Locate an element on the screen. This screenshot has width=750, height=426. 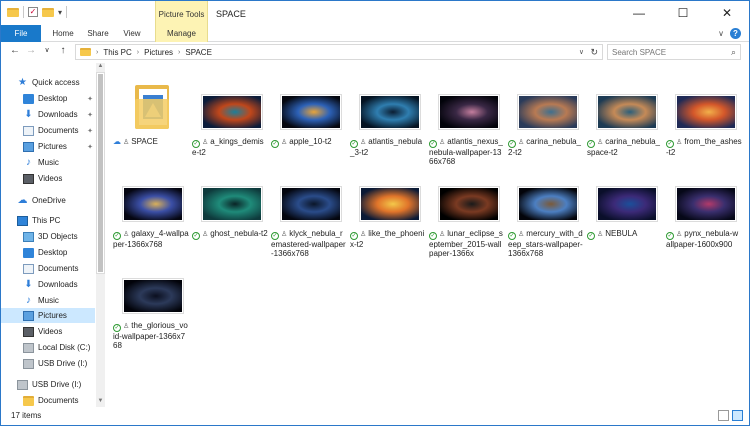
breadcrumb-this-pc: This PC is located at coordinates (117, 52).